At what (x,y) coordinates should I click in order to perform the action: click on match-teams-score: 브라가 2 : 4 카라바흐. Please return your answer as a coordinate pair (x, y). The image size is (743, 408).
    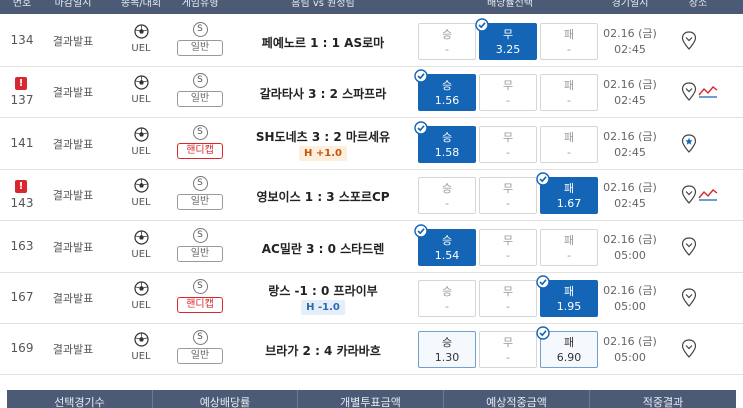
    Looking at the image, I should click on (323, 351).